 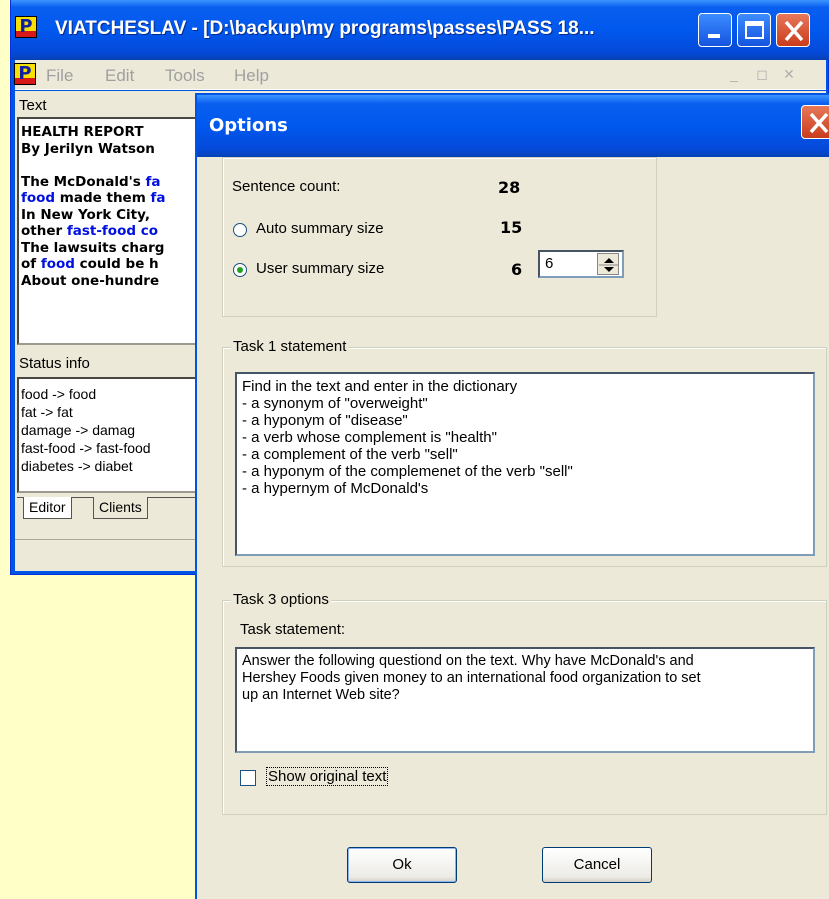 I want to click on cancel-button: Cancel, so click(x=597, y=865).